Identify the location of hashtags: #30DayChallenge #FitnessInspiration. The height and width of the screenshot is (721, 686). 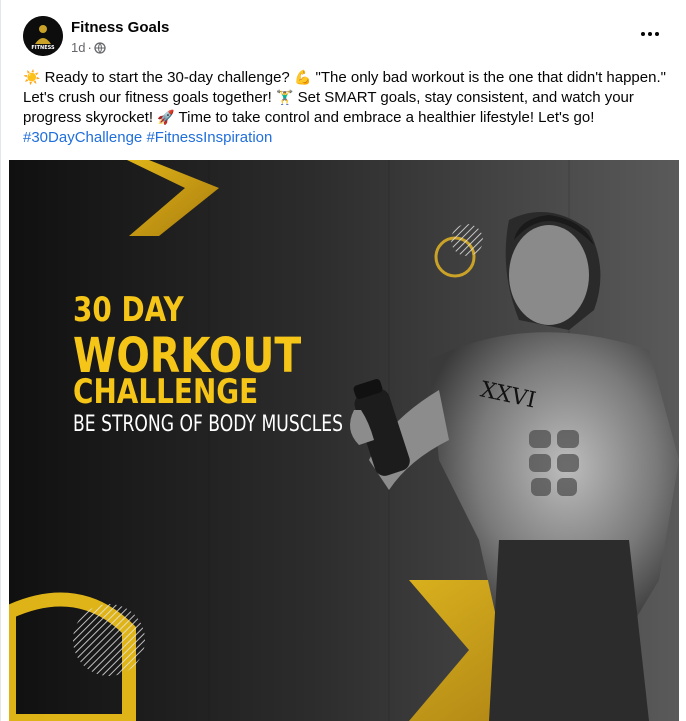
(348, 138).